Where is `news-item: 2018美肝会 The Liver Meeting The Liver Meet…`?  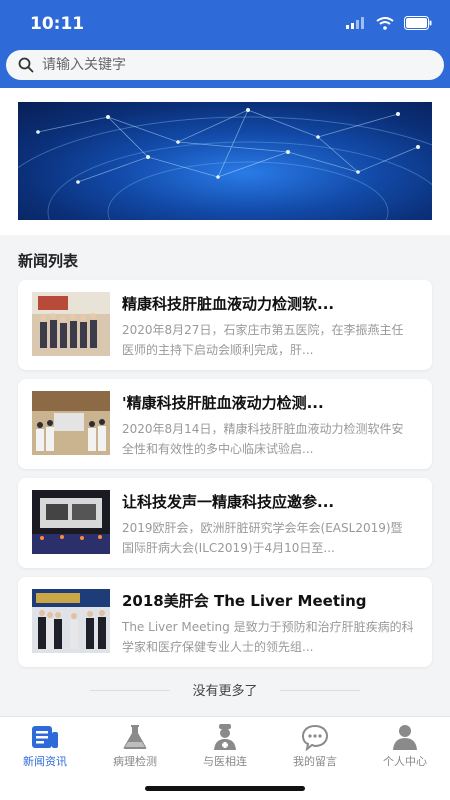 news-item: 2018美肝会 The Liver Meeting The Liver Meet… is located at coordinates (225, 622).